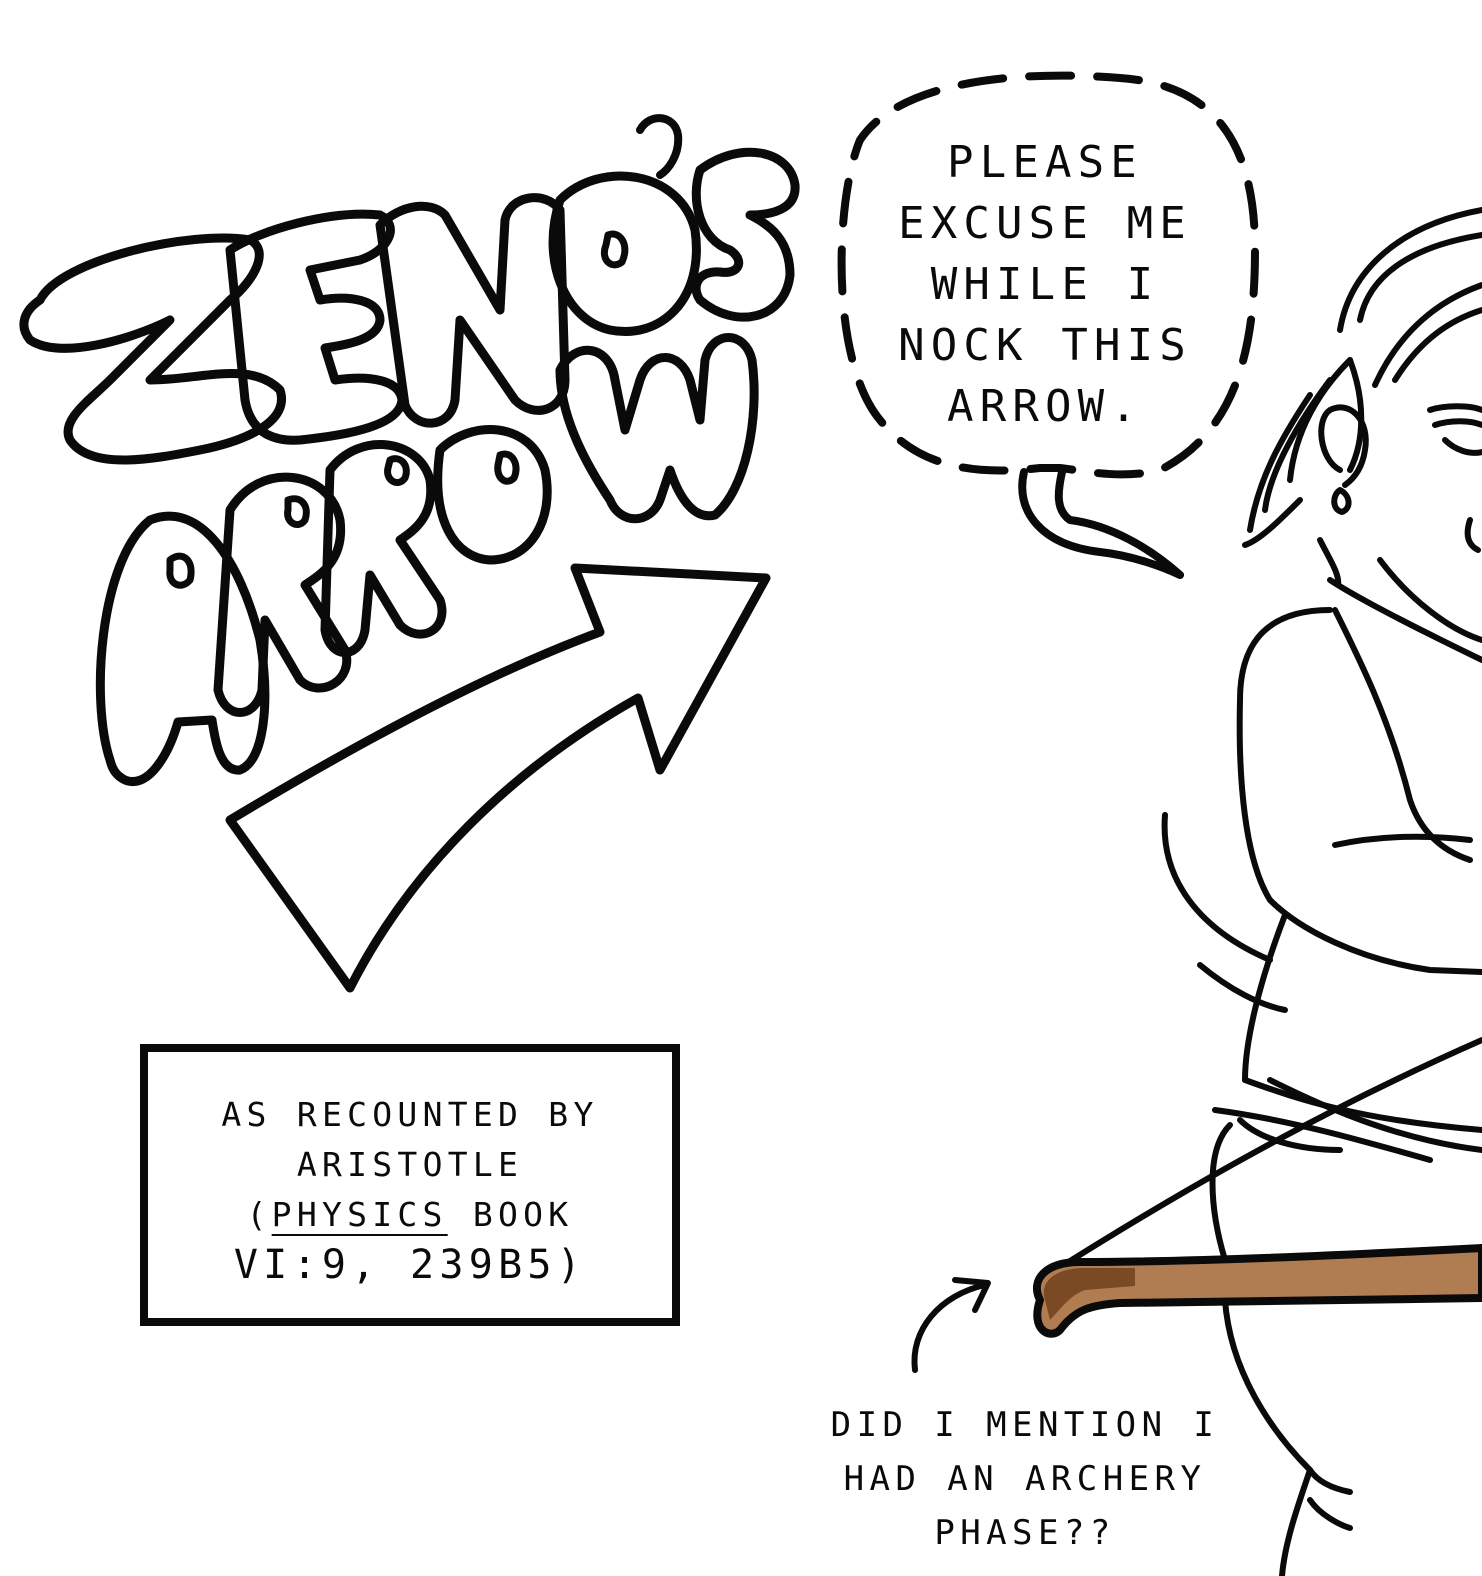 This screenshot has height=1576, width=1482. I want to click on speech-line: PLEASE, so click(1045, 162).